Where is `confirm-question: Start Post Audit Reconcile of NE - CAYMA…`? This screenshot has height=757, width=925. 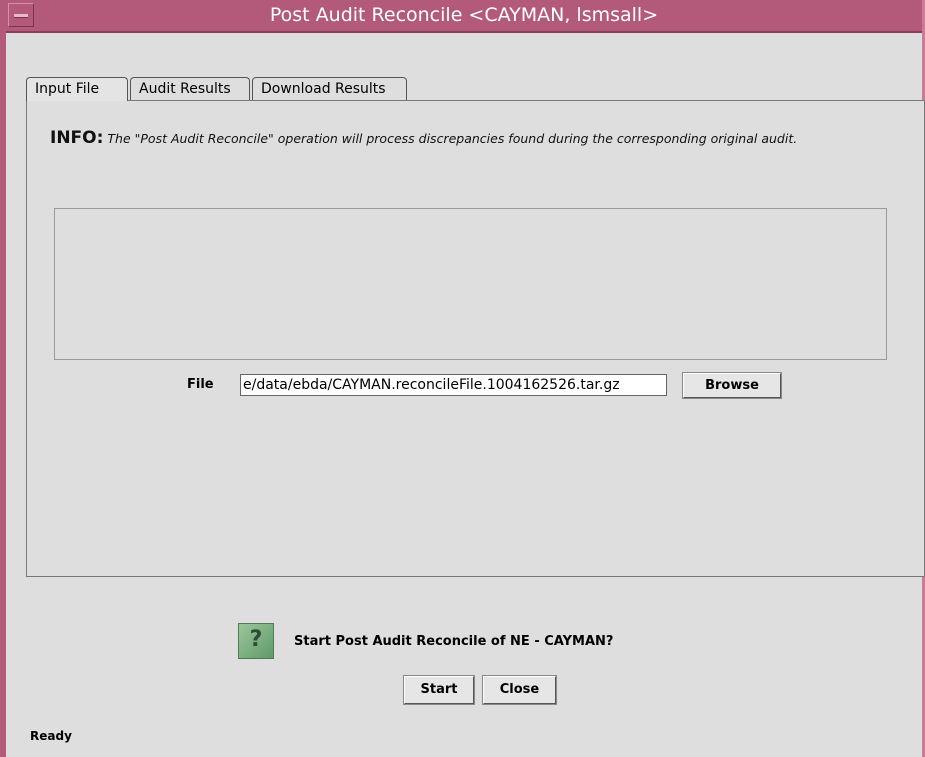 confirm-question: Start Post Audit Reconcile of NE - CAYMA… is located at coordinates (454, 641).